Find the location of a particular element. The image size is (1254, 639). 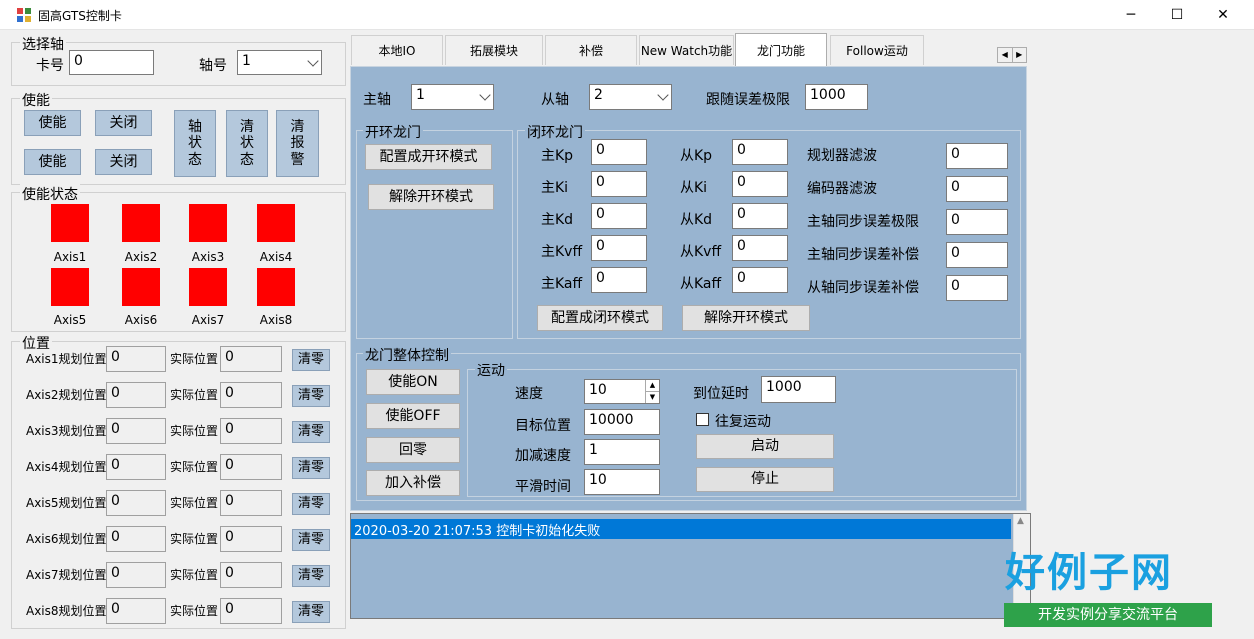

scroll-left-icon: ◀ is located at coordinates (1005, 55).